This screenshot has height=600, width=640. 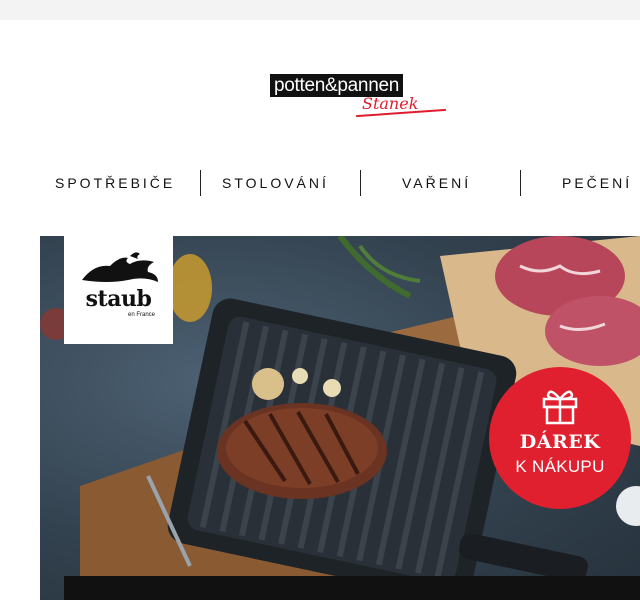 What do you see at coordinates (275, 183) in the screenshot?
I see `nav-item-stolovani: STOLOVÁNÍ` at bounding box center [275, 183].